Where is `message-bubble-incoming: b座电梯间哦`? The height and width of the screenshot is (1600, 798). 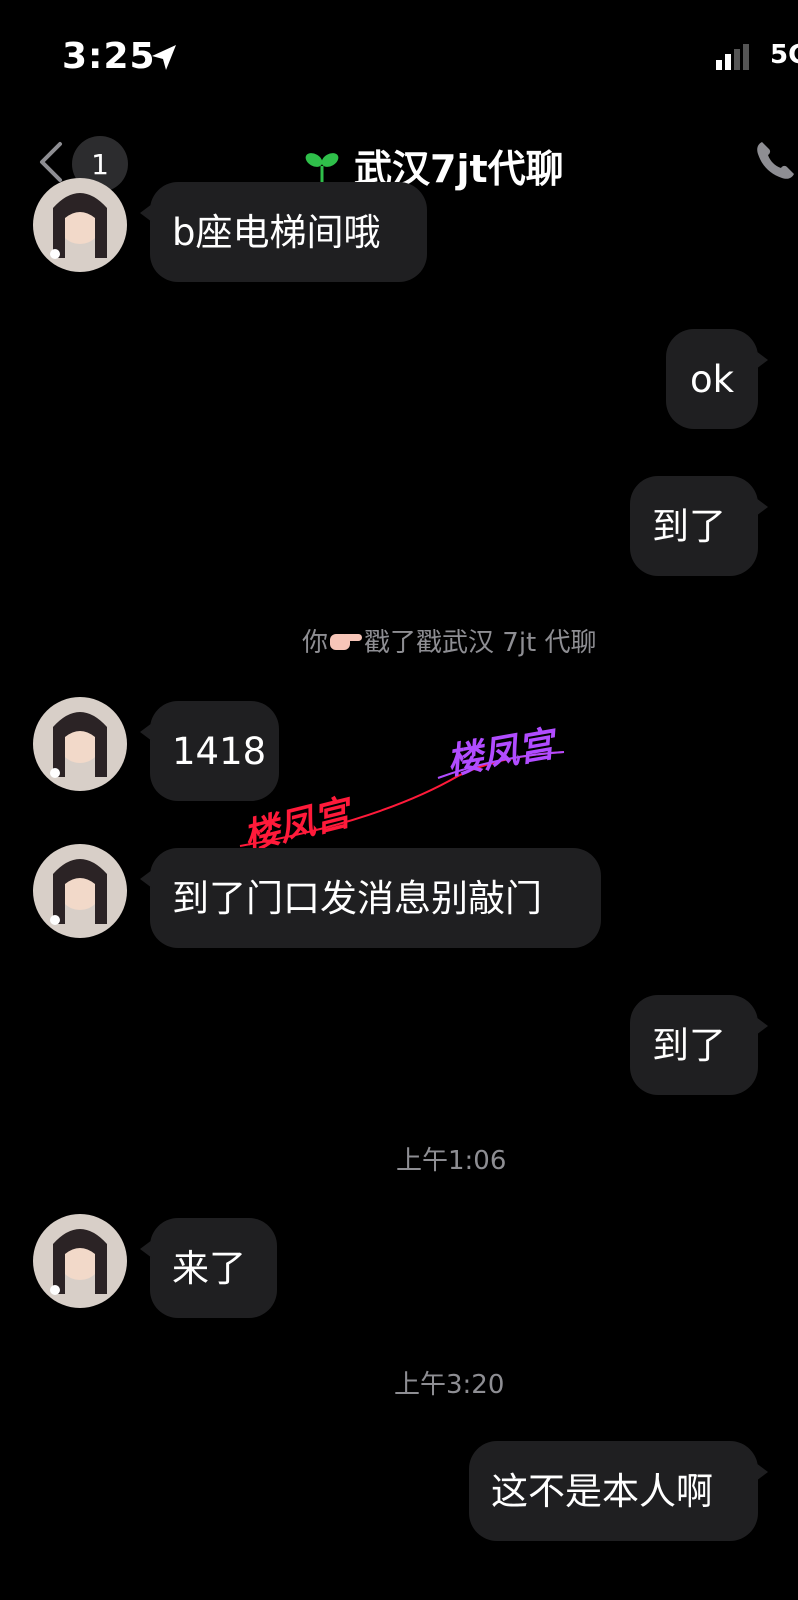
message-bubble-incoming: b座电梯间哦 is located at coordinates (283, 232).